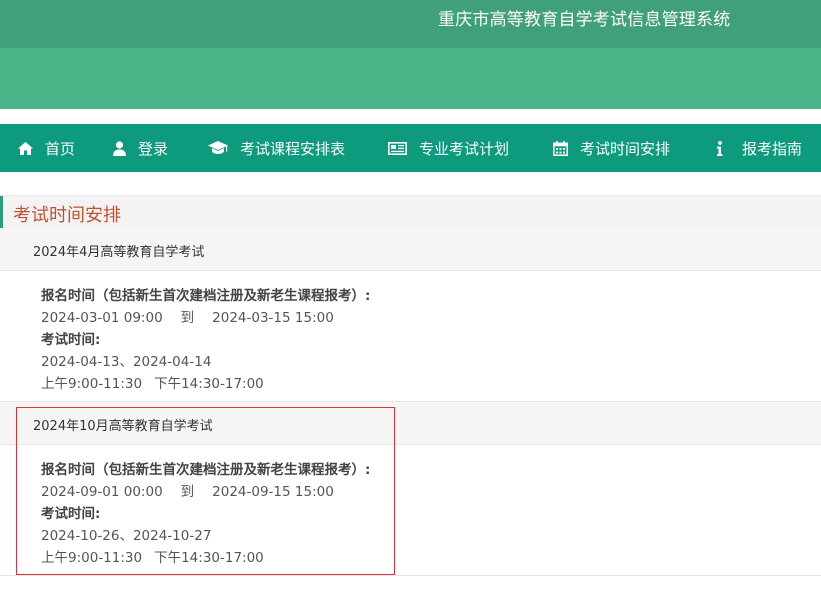 The image size is (821, 595). I want to click on exam-header: 2024年10月高等教育自学考试, so click(410, 423).